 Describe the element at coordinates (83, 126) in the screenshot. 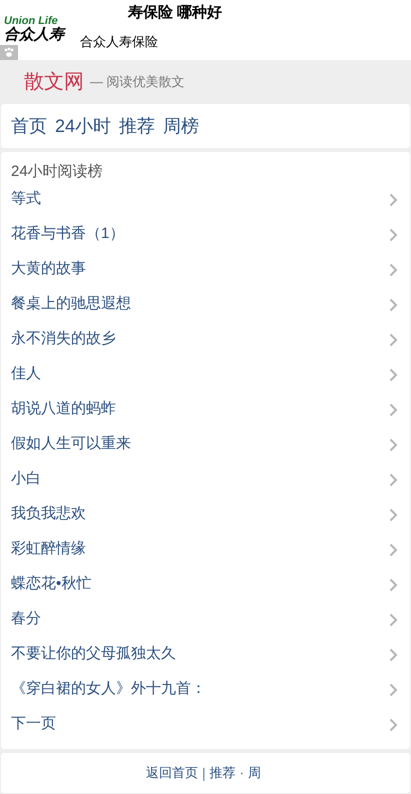

I see `nav-link: 24小时` at that location.